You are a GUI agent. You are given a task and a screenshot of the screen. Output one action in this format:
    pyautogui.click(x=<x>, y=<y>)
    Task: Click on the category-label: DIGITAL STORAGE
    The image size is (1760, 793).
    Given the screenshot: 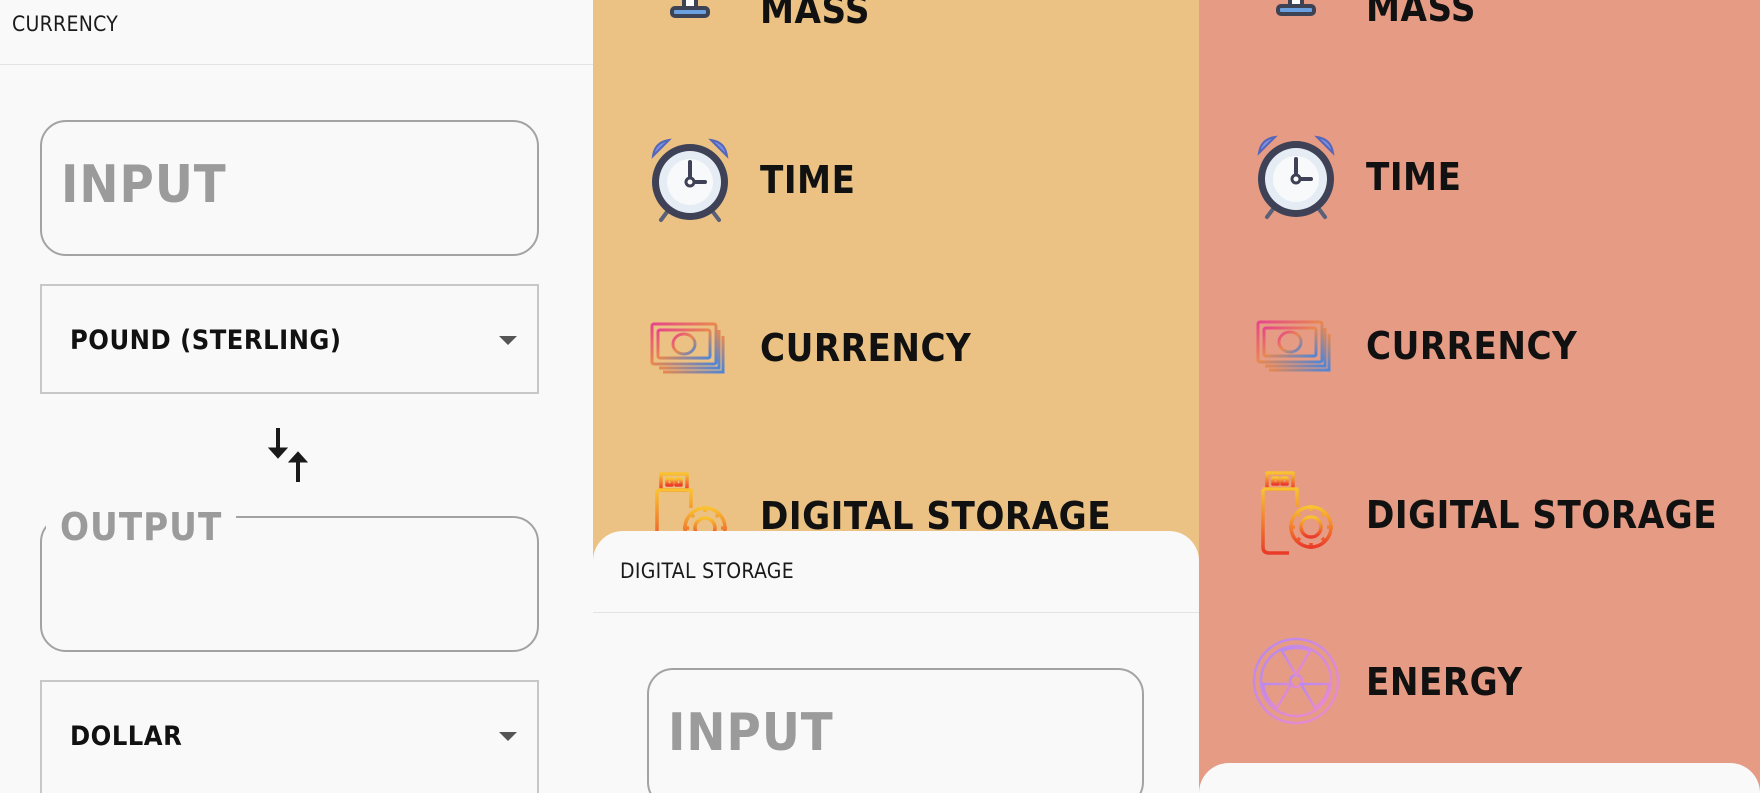 What is the action you would take?
    pyautogui.click(x=1542, y=515)
    